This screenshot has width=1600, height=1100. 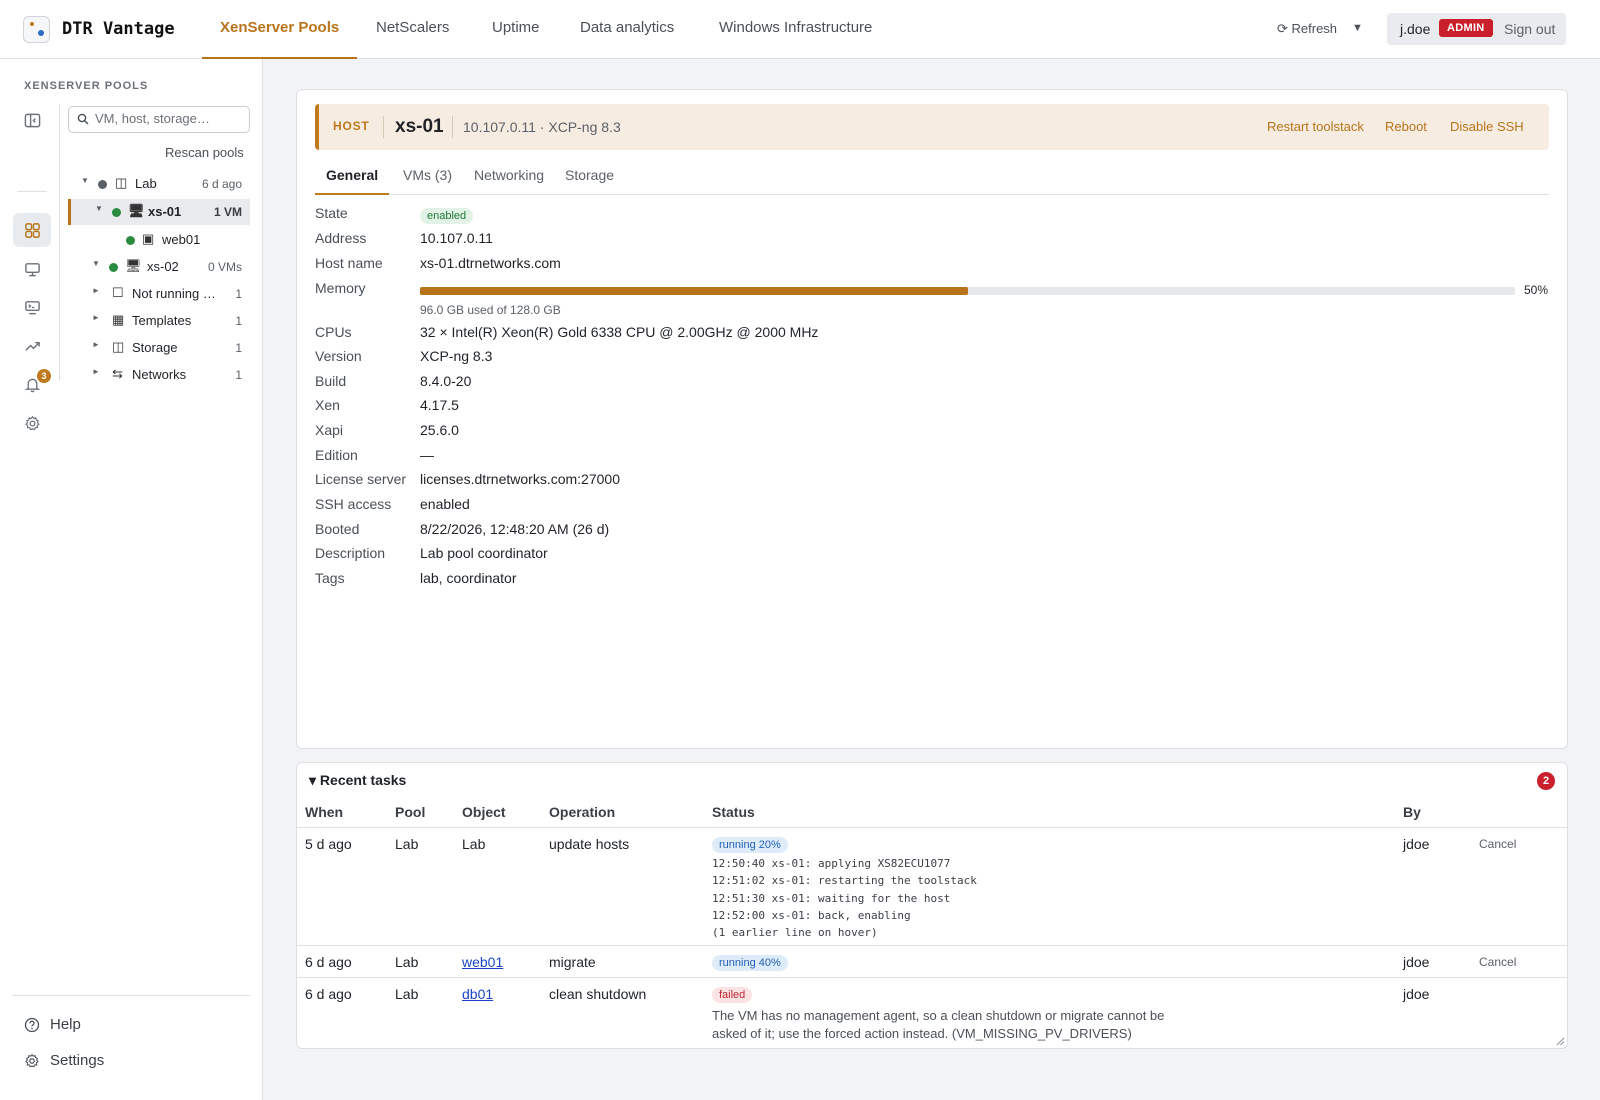 I want to click on rail-separator, so click(x=59, y=242).